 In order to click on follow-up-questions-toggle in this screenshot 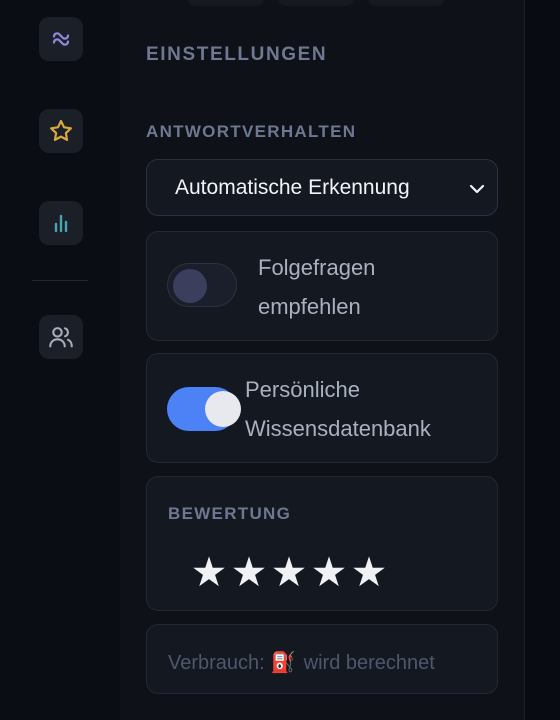, I will do `click(202, 285)`.